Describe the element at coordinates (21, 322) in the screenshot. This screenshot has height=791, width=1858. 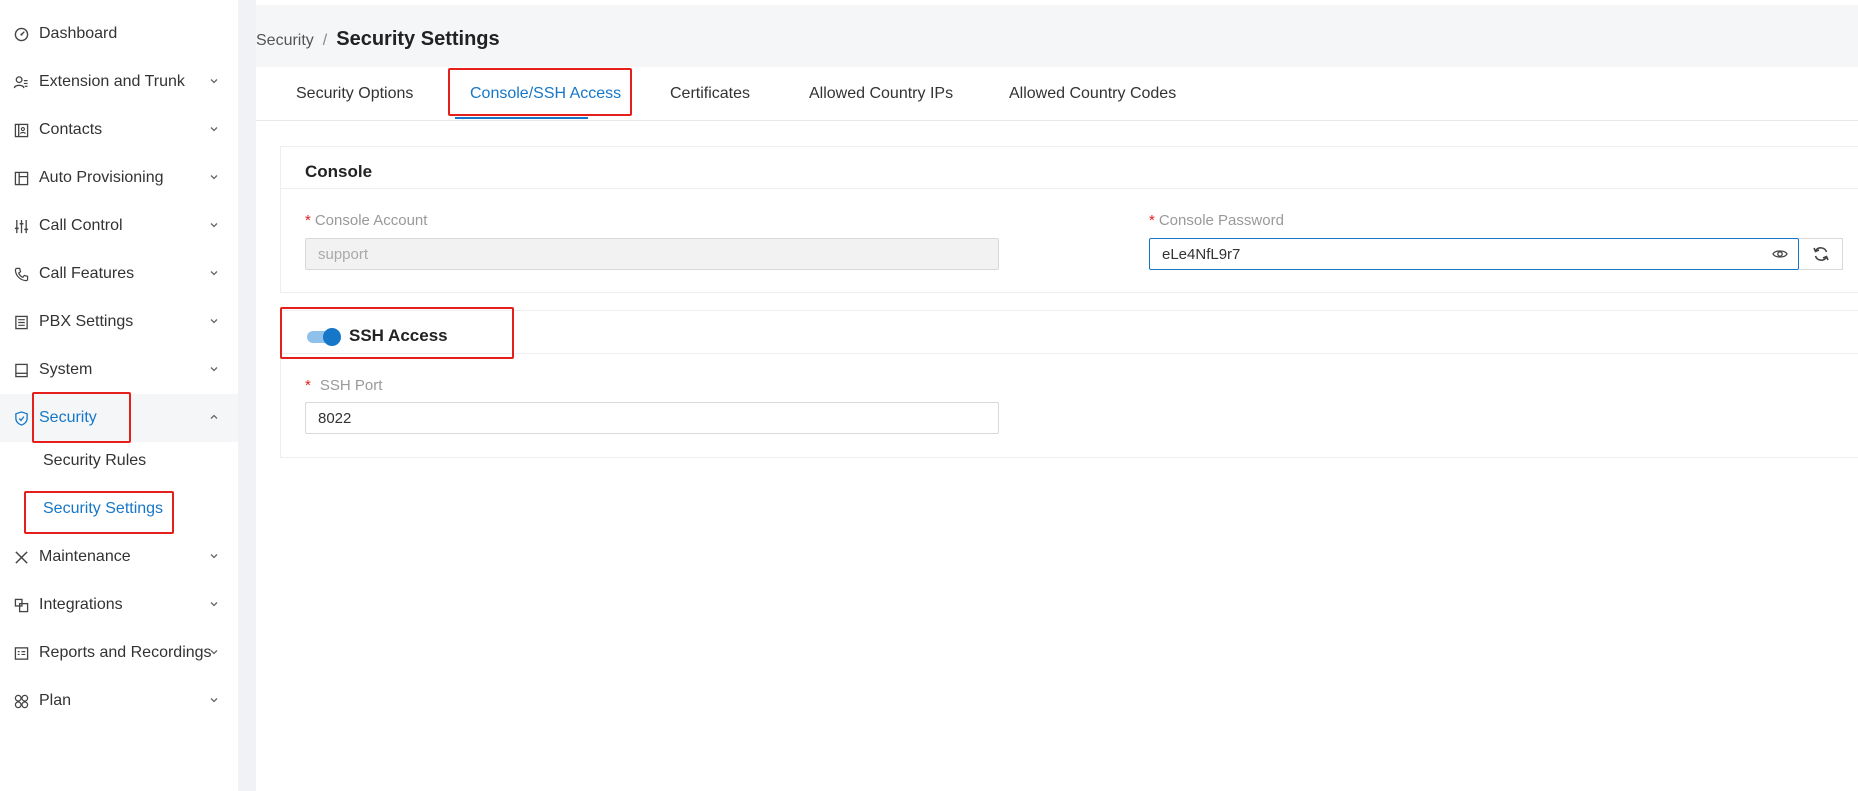
I see `pbx-icon` at that location.